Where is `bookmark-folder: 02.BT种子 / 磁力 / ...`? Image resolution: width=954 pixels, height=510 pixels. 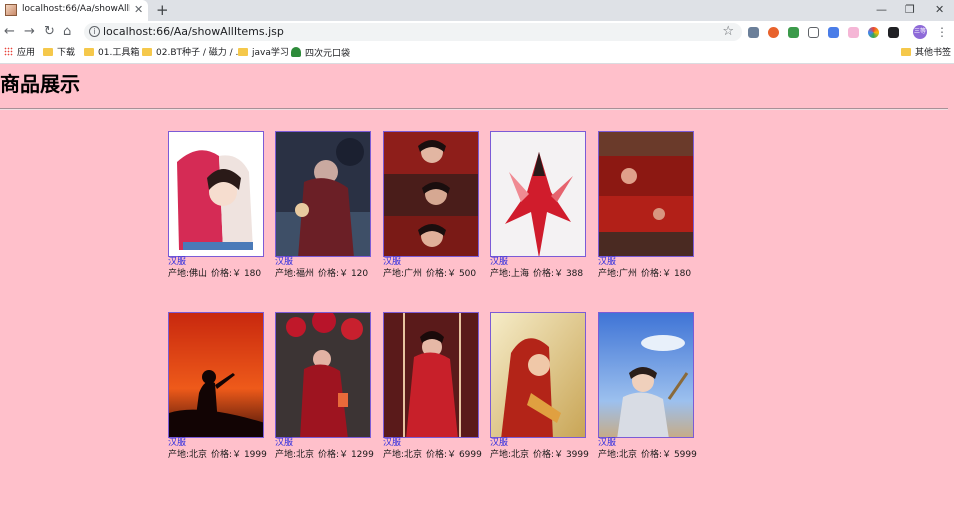
bookmark-folder: 02.BT种子 / 磁力 / ... is located at coordinates (193, 53).